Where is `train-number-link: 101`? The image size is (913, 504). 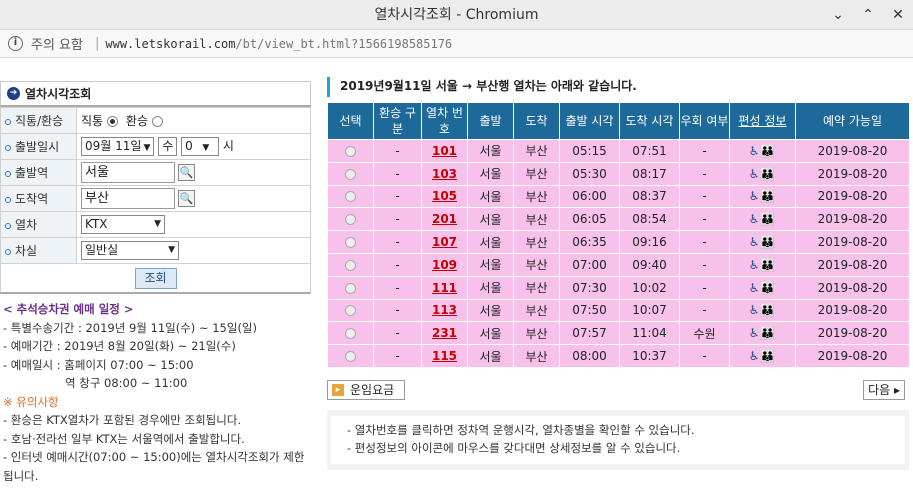 train-number-link: 101 is located at coordinates (444, 151).